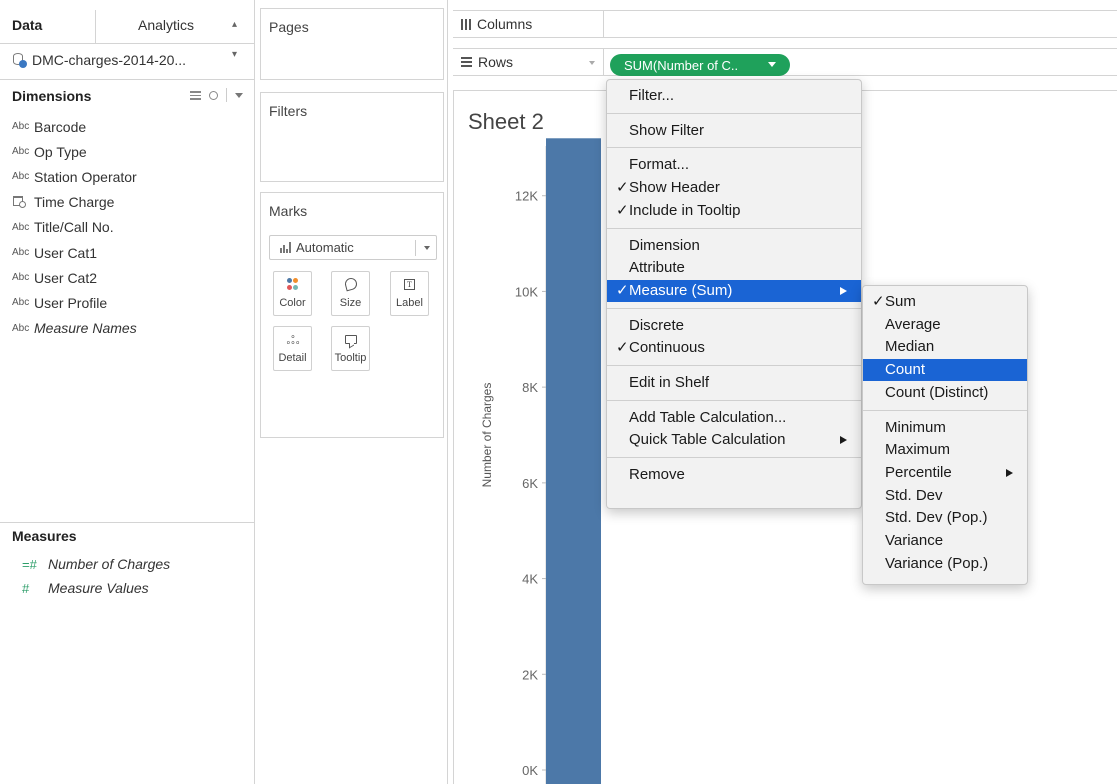  What do you see at coordinates (910, 347) in the screenshot?
I see `menu-item-label: Median` at bounding box center [910, 347].